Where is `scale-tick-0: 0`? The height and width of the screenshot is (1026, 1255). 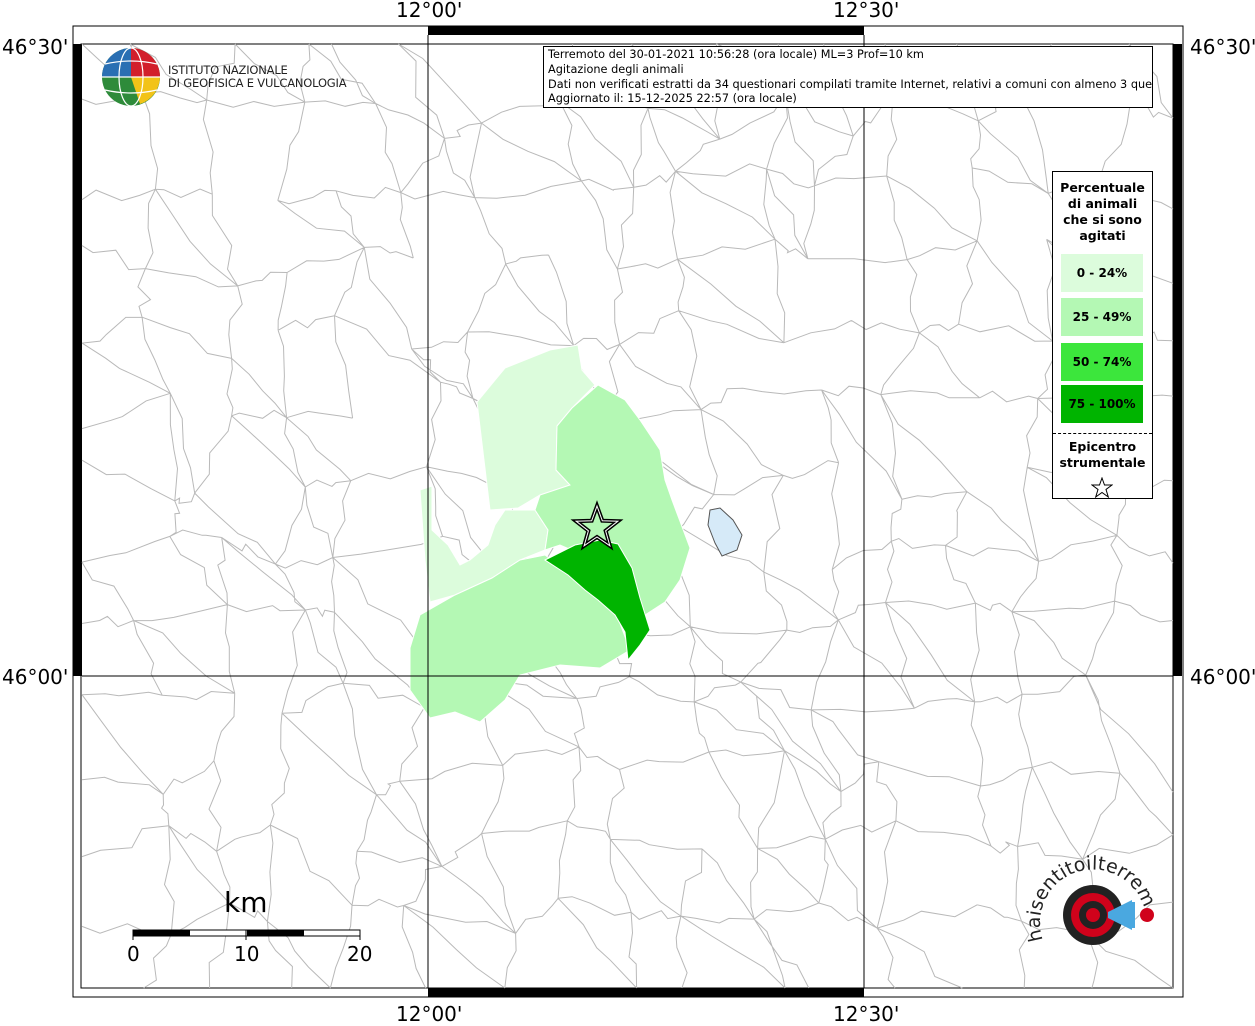
scale-tick-0: 0 is located at coordinates (133, 954).